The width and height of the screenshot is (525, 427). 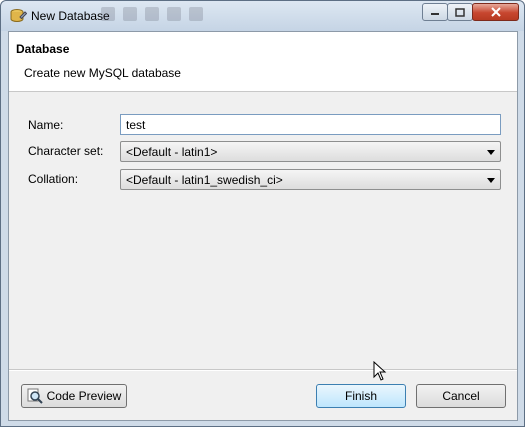 What do you see at coordinates (66, 151) in the screenshot?
I see `charset-label: Character set:` at bounding box center [66, 151].